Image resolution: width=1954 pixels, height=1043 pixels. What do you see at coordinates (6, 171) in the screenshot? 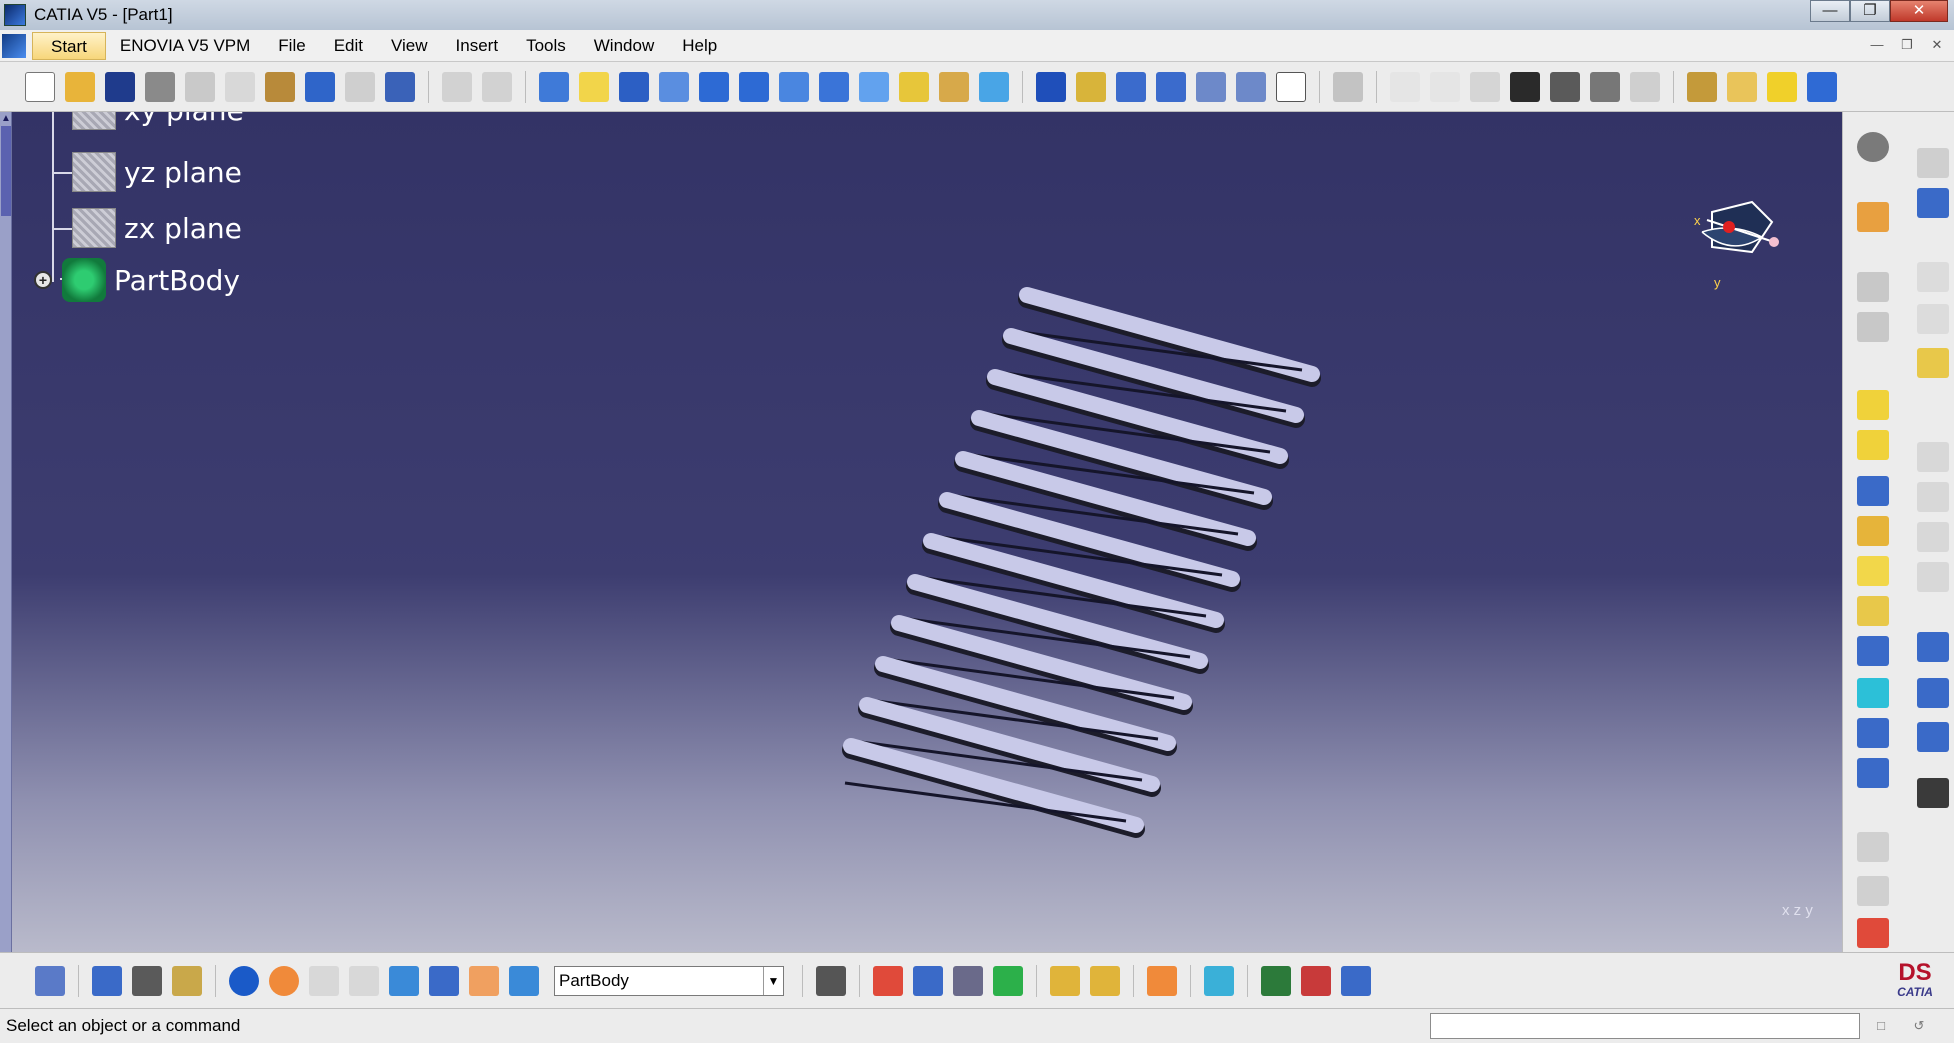
I see `scroll-thumb` at bounding box center [6, 171].